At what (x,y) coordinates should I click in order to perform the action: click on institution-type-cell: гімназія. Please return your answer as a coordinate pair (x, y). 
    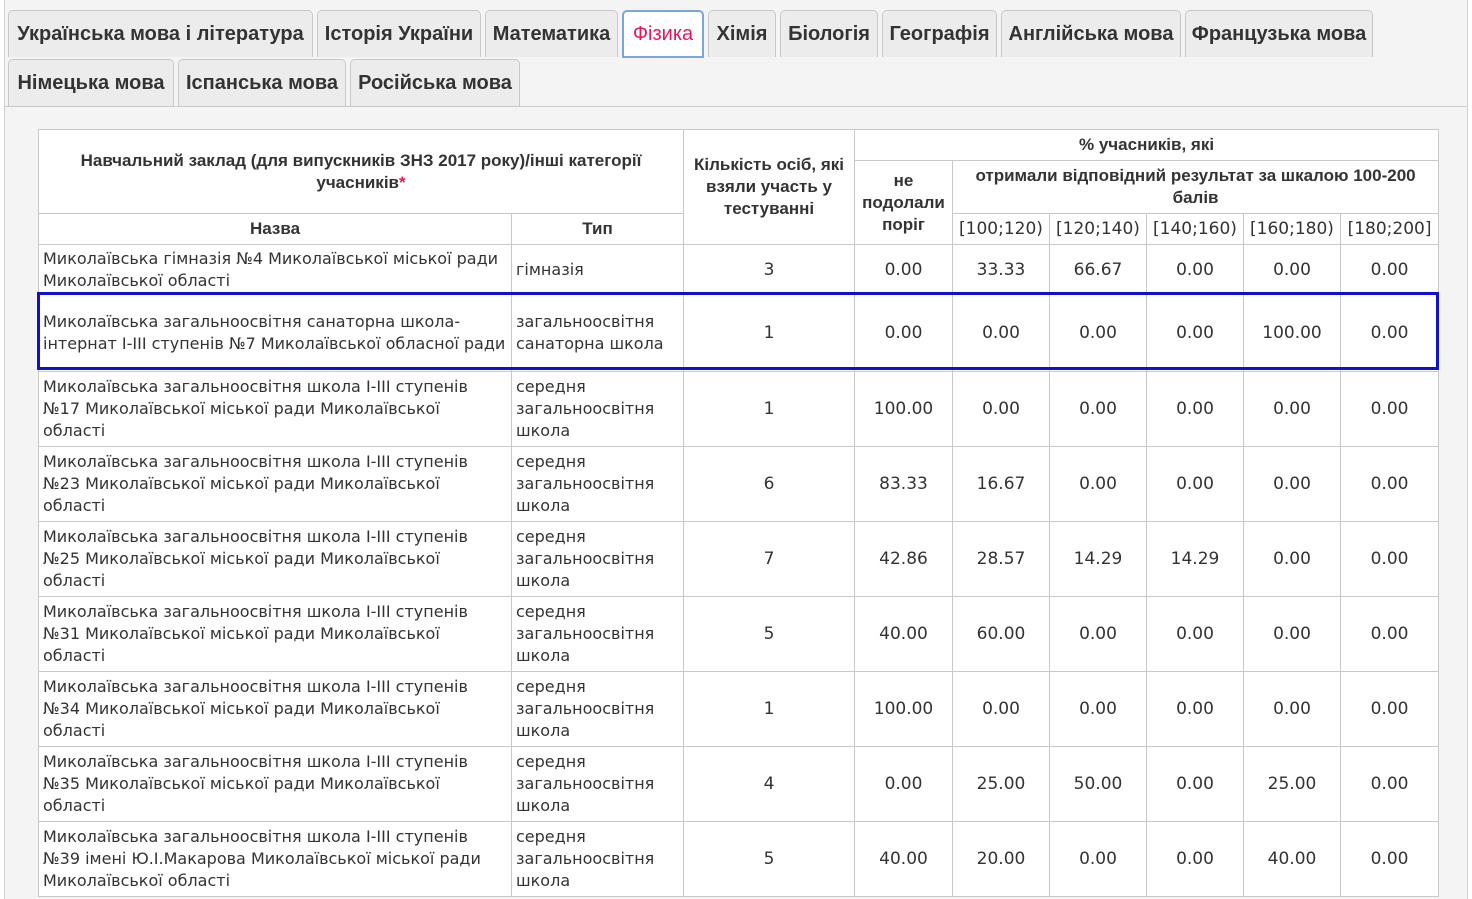
    Looking at the image, I should click on (597, 269).